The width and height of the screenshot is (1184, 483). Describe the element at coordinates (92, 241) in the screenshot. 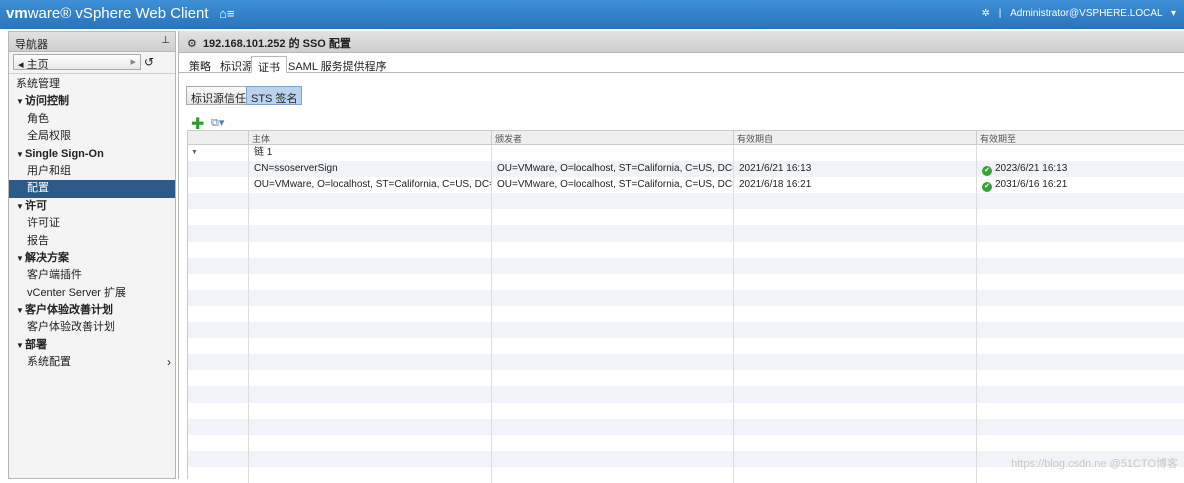

I see `sidebar-item: 报告` at that location.